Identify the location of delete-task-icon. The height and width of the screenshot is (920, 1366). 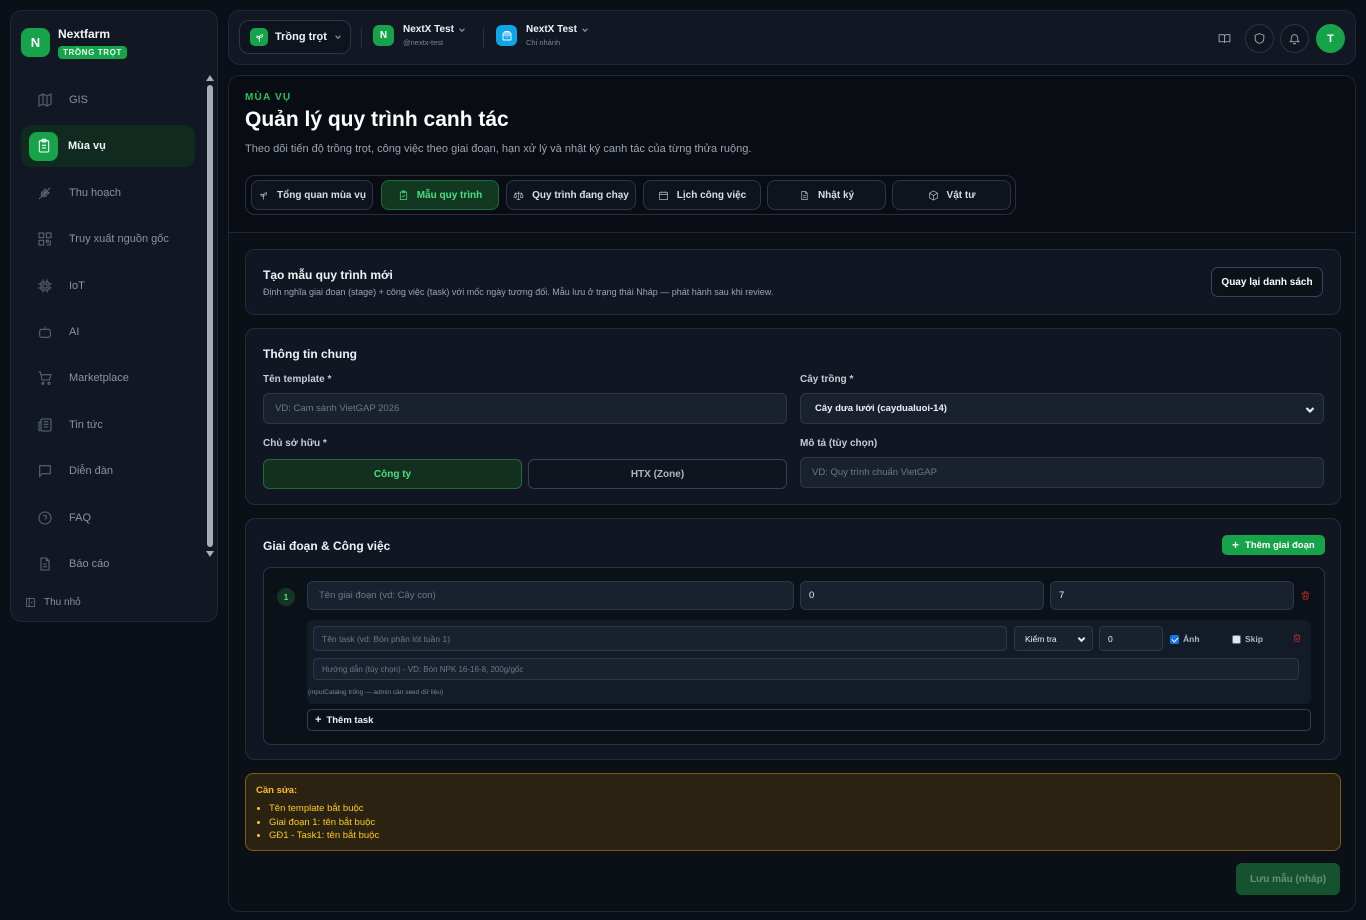
(1297, 638).